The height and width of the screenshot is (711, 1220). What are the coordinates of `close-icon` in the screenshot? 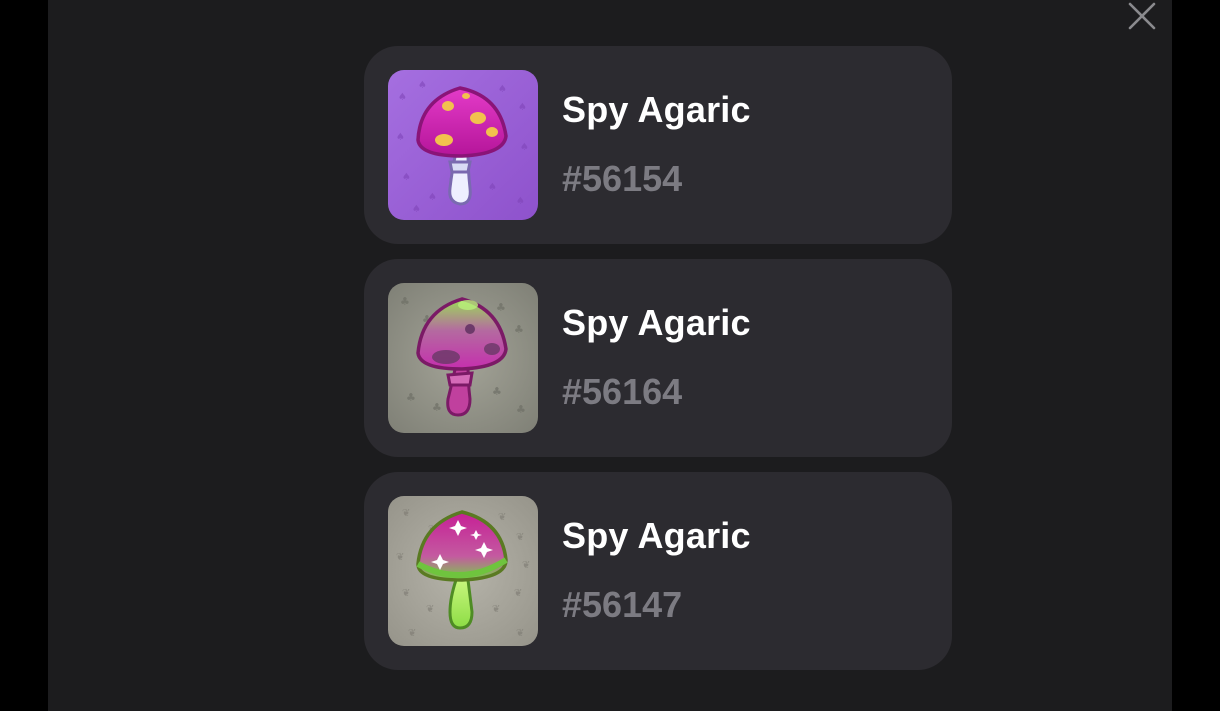 It's located at (1142, 16).